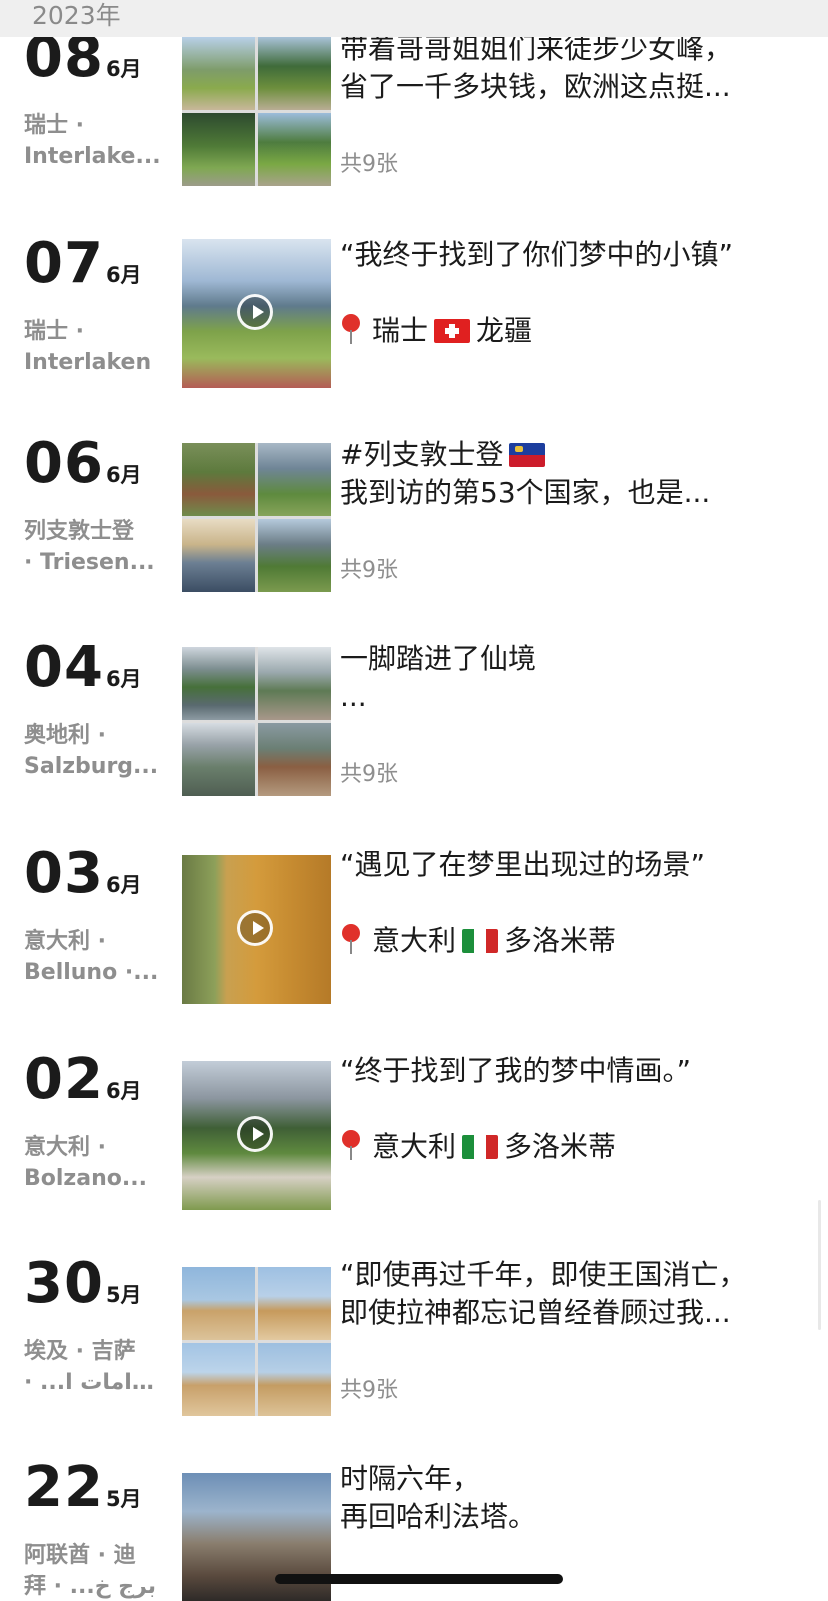 The image size is (828, 1601). I want to click on post-date: 076月, so click(99, 264).